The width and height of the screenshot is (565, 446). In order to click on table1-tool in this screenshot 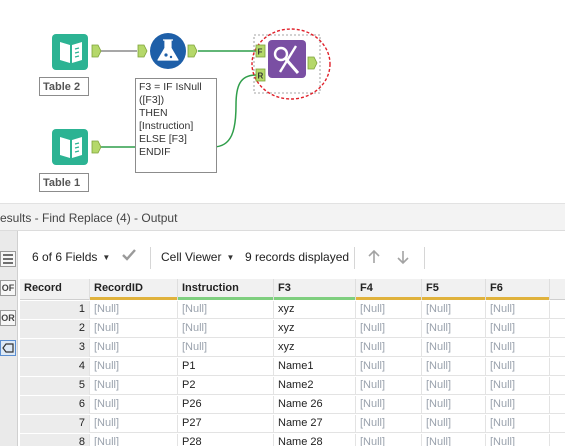, I will do `click(70, 147)`.